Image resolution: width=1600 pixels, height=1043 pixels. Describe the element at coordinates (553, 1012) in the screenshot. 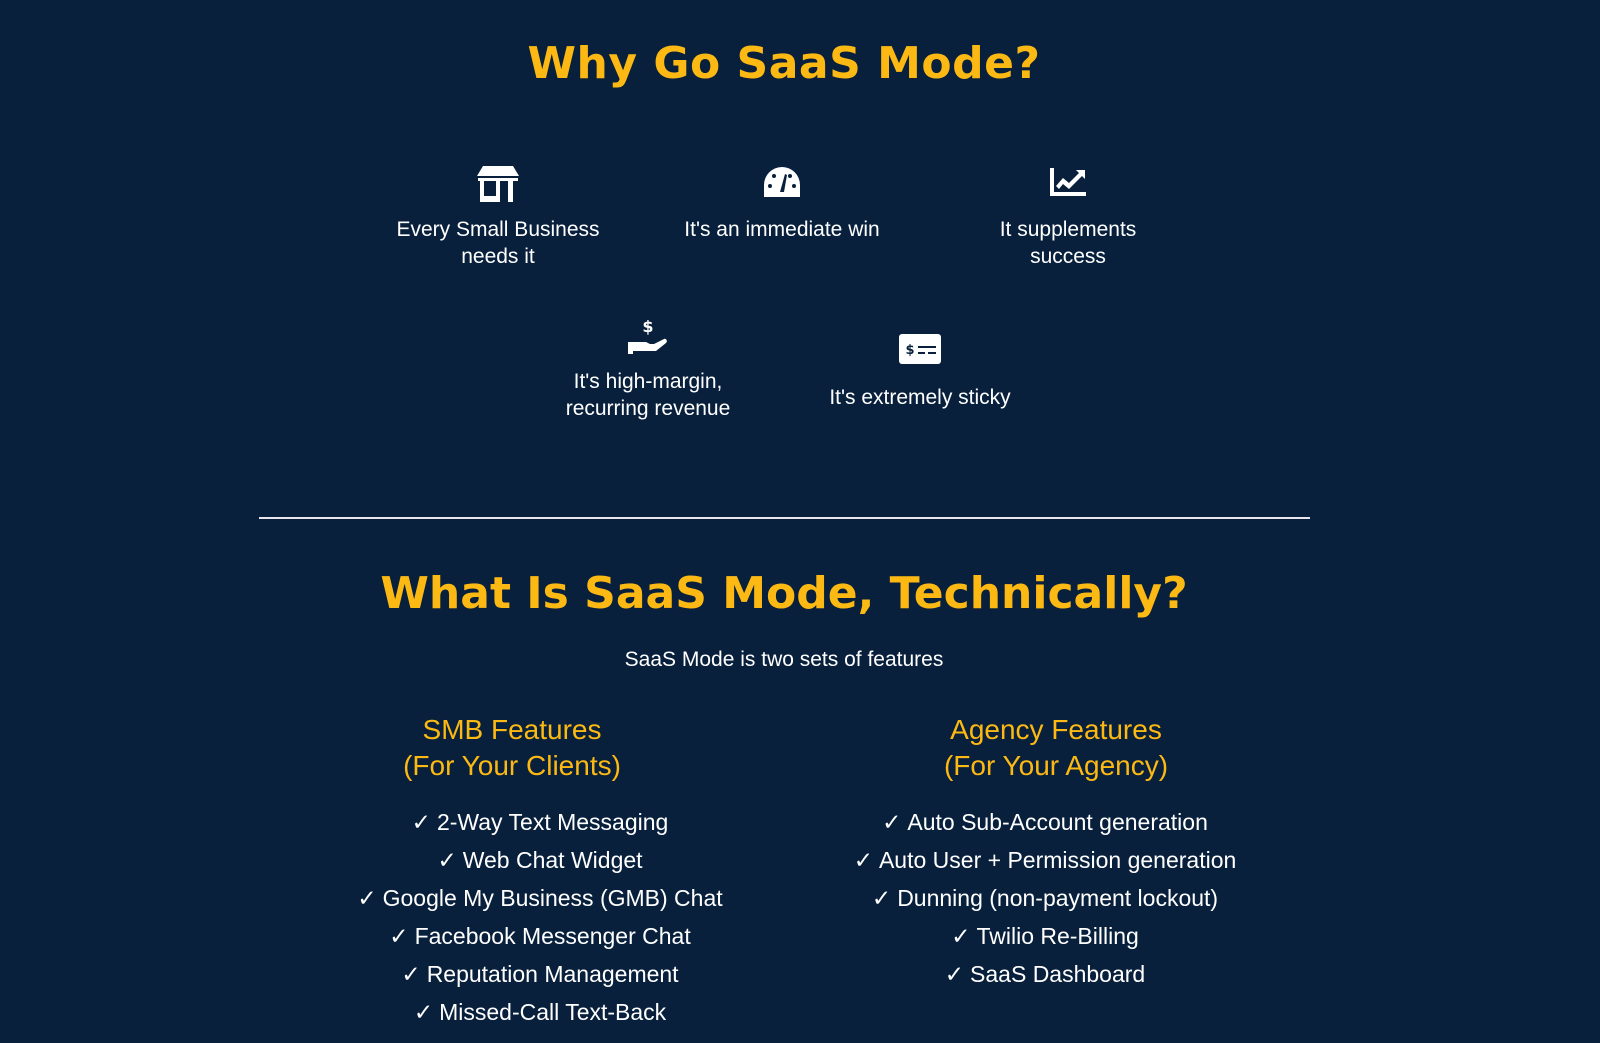

I see `feature-text: Missed-Call Text-Back` at that location.